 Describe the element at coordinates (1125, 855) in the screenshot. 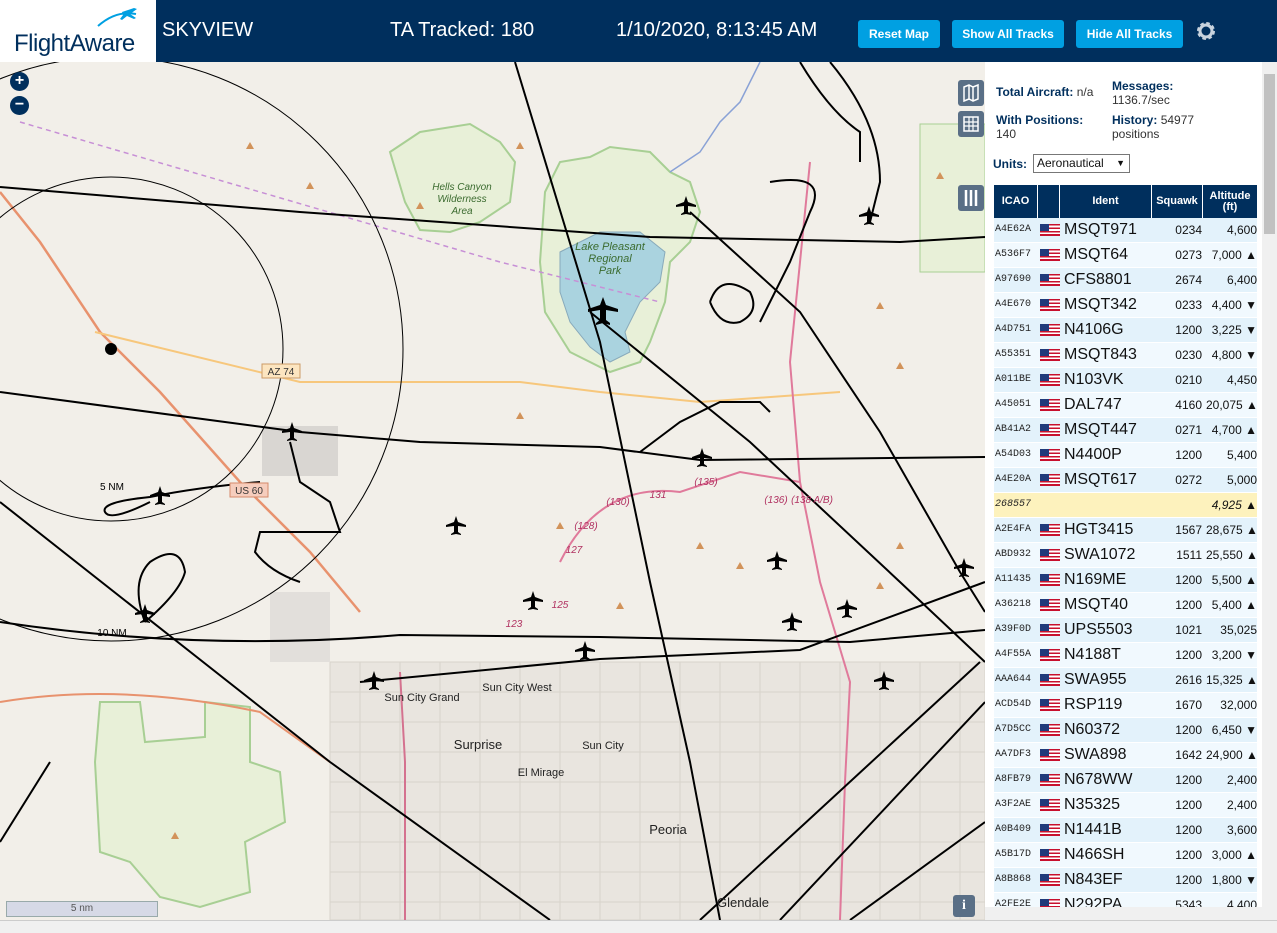

I see `table-row: A5B17D N466SH 1200 3,000 ▲` at that location.